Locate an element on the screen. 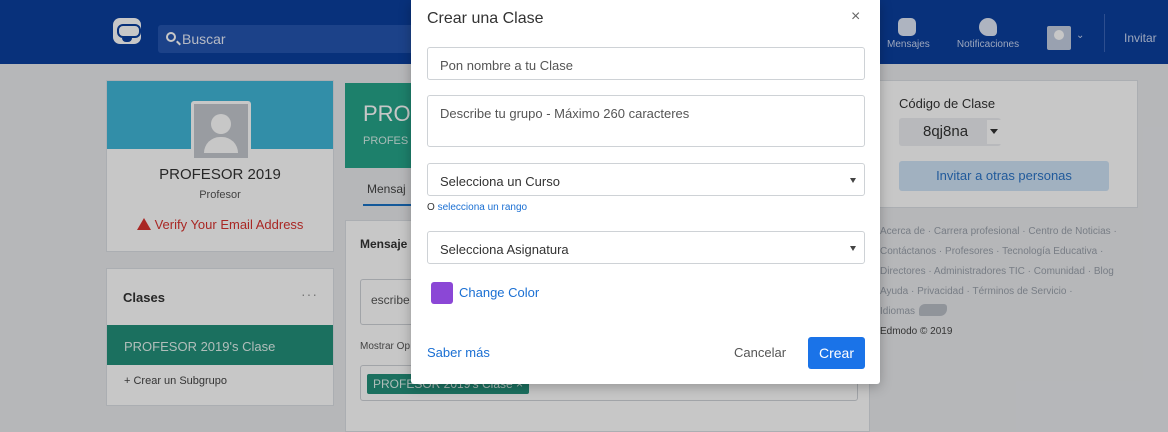 Image resolution: width=1168 pixels, height=432 pixels. modal-title: Crear una Clase is located at coordinates (485, 18).